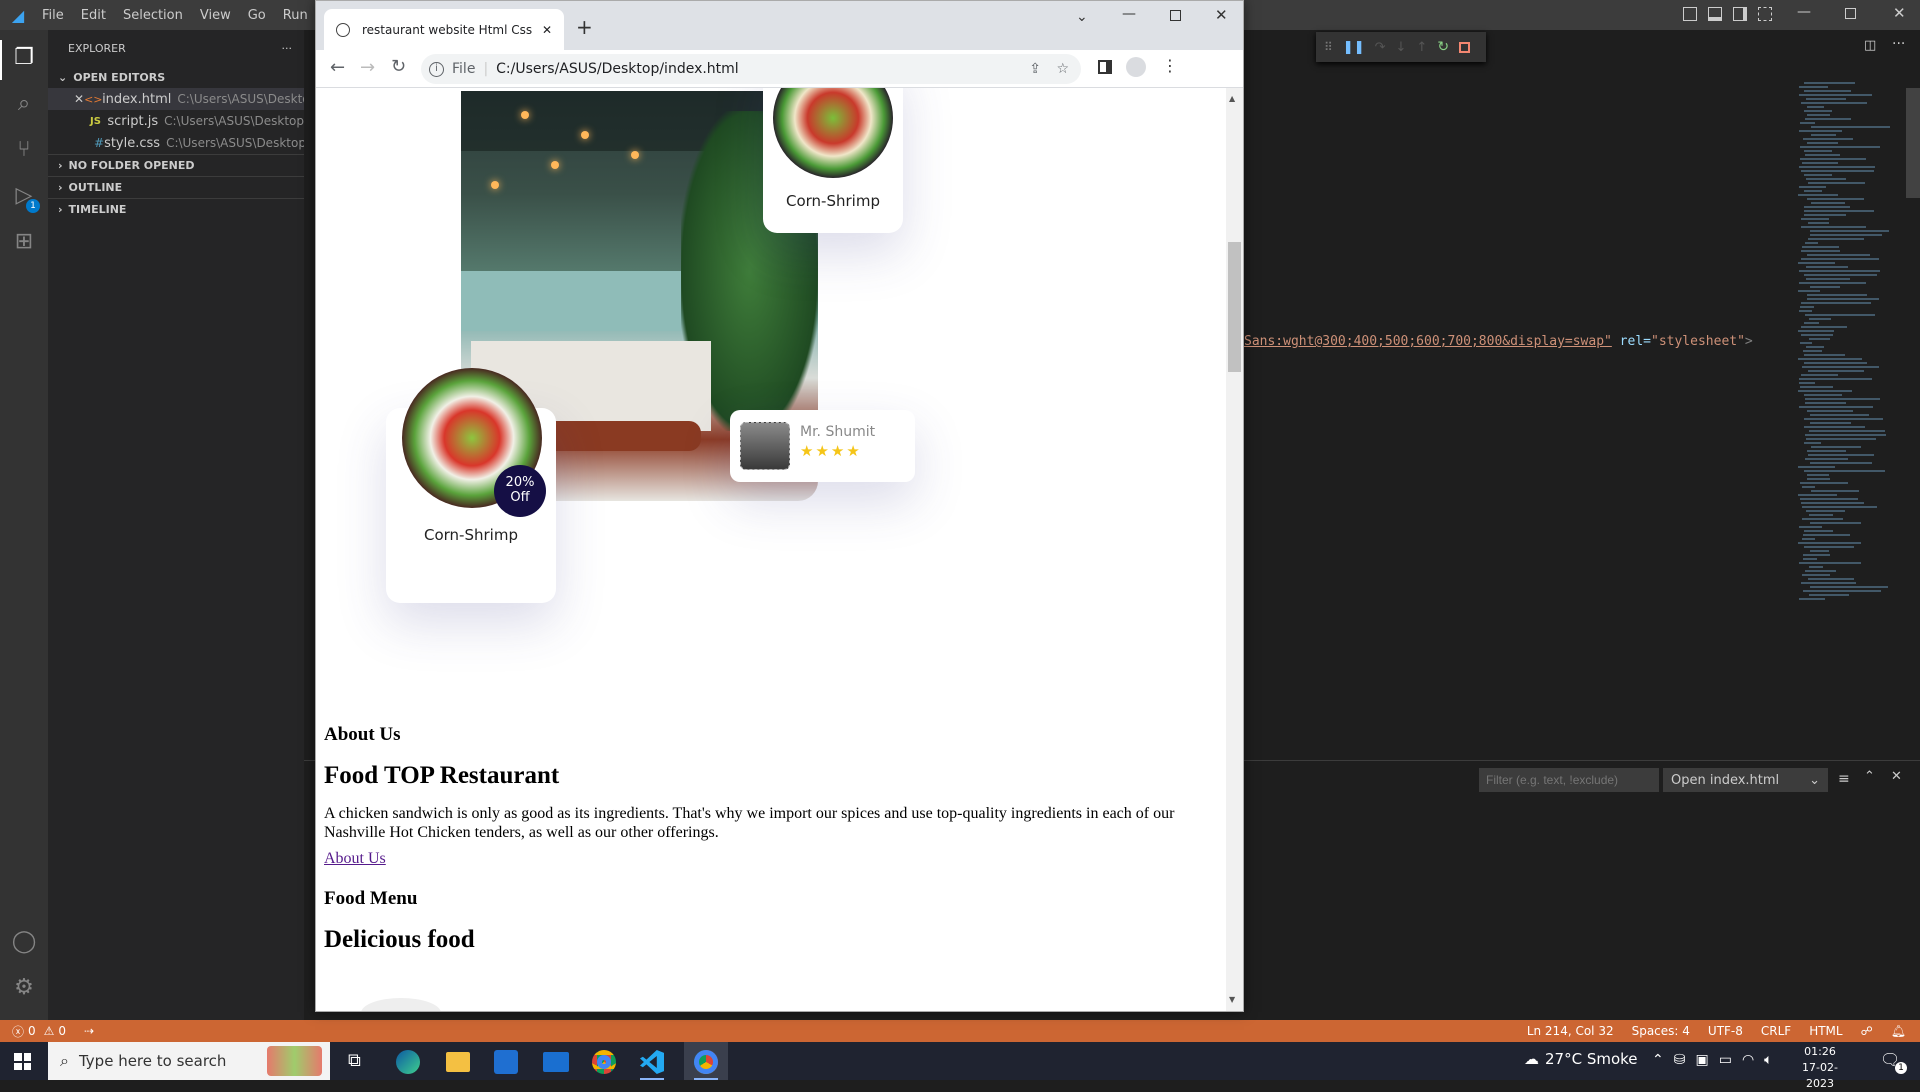  I want to click on cursor-position: Ln 214, Col 32, so click(1570, 1031).